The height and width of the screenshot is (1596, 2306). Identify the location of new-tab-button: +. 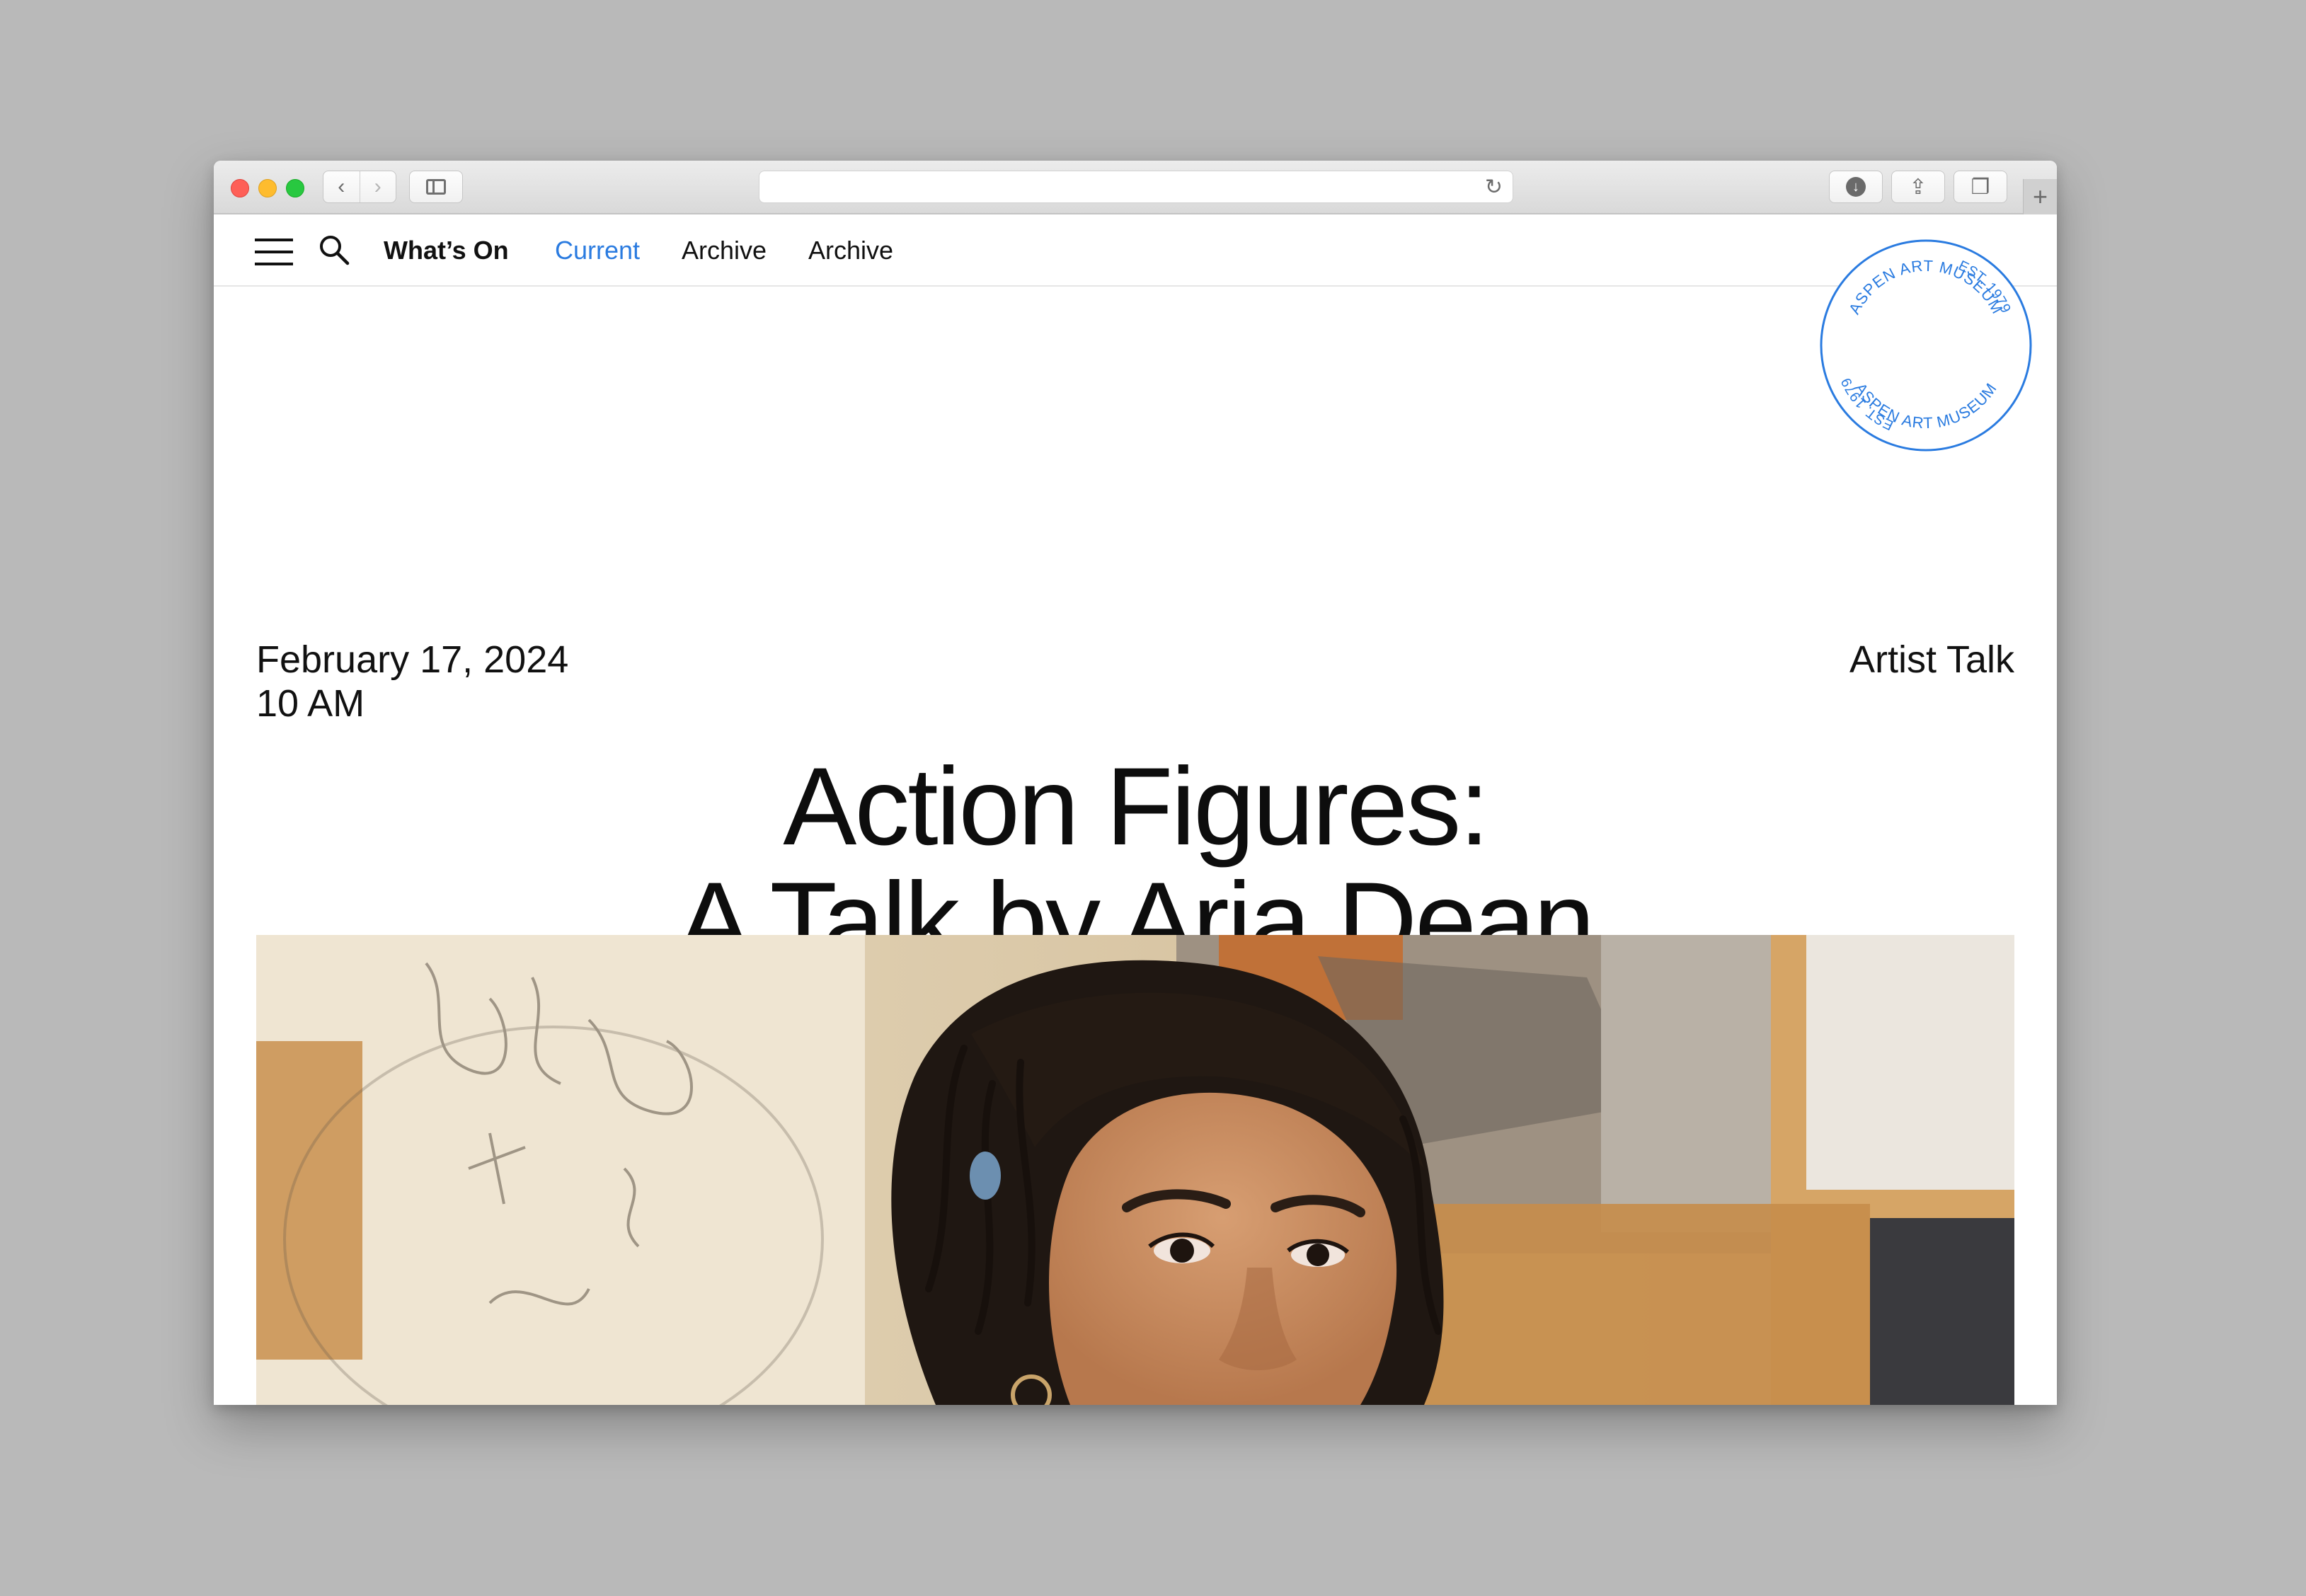
(2040, 196).